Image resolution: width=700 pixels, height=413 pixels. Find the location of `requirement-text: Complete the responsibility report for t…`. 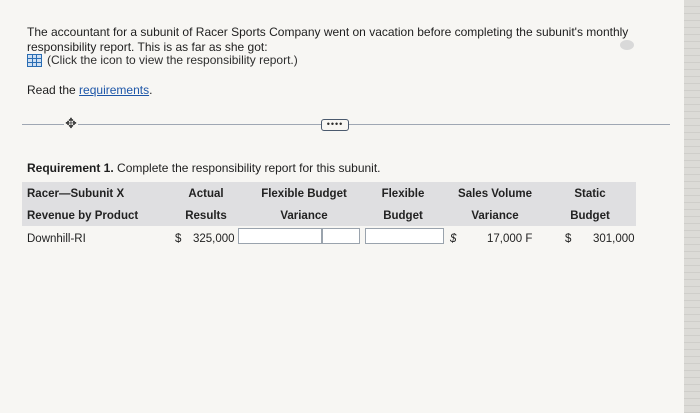

requirement-text: Complete the responsibility report for t… is located at coordinates (247, 168).